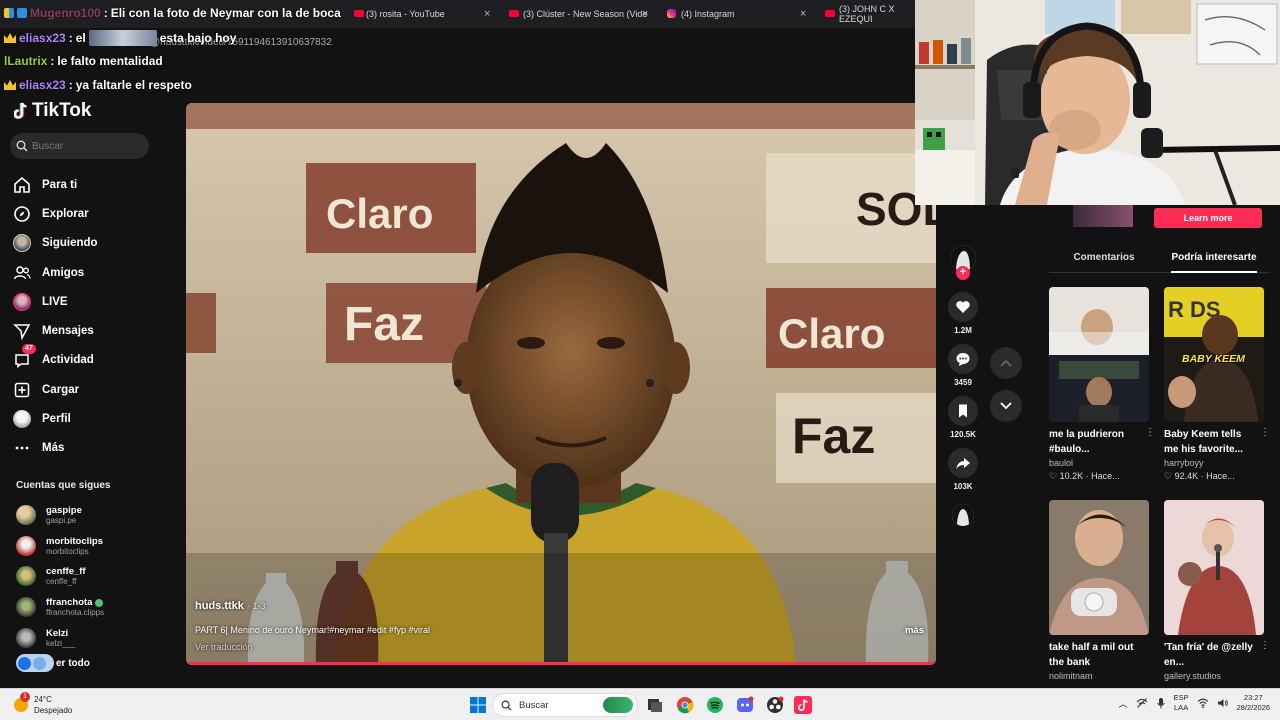 This screenshot has height=720, width=1280. I want to click on creator-avatar-button: +, so click(963, 262).